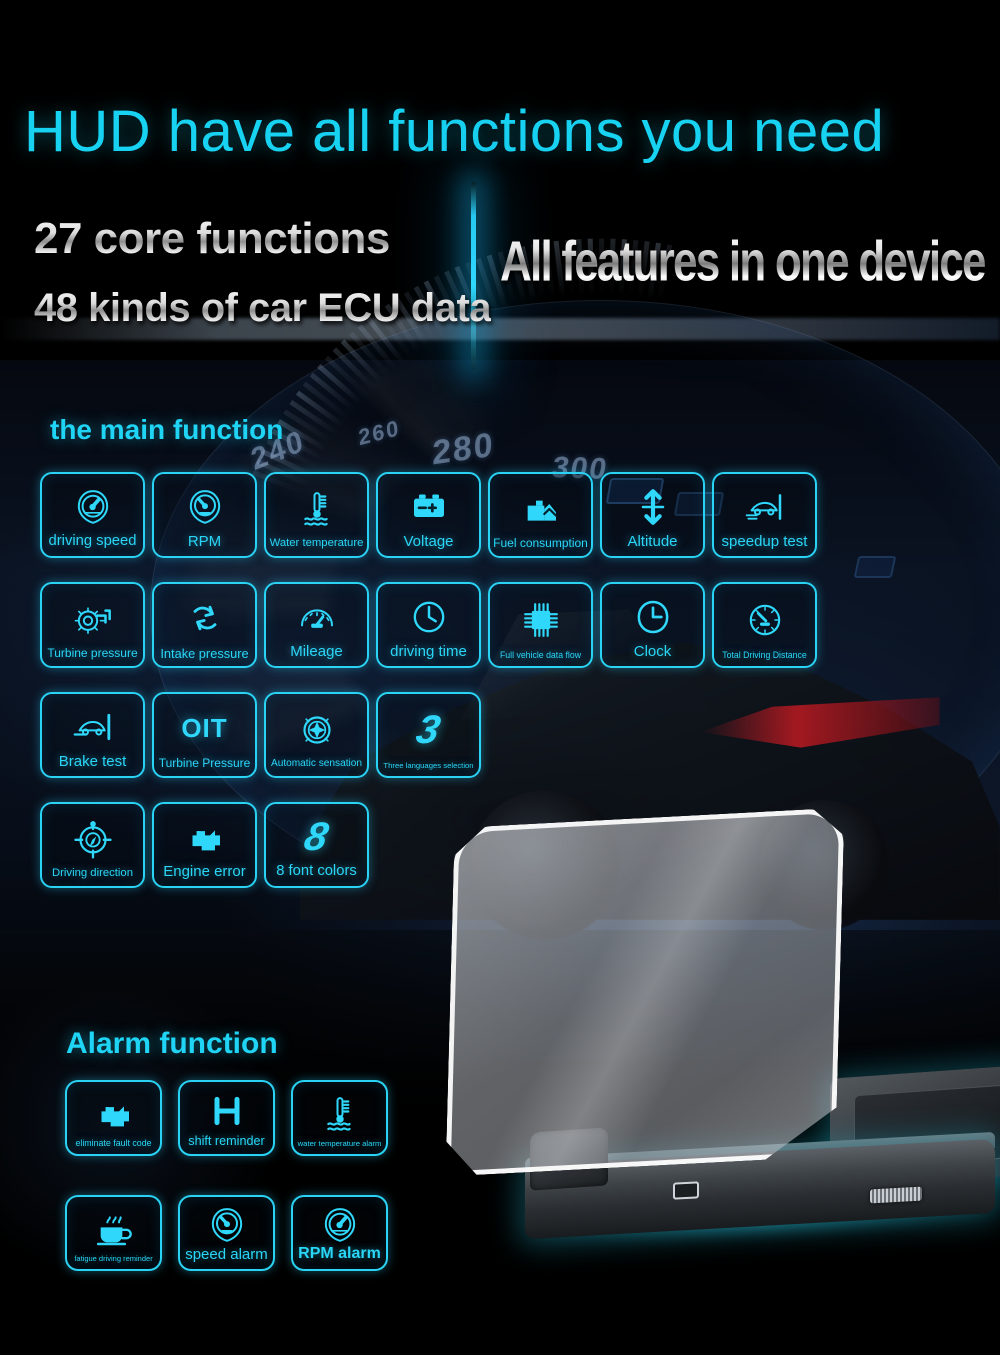  What do you see at coordinates (686, 1190) in the screenshot?
I see `mini-usb-port-icon` at bounding box center [686, 1190].